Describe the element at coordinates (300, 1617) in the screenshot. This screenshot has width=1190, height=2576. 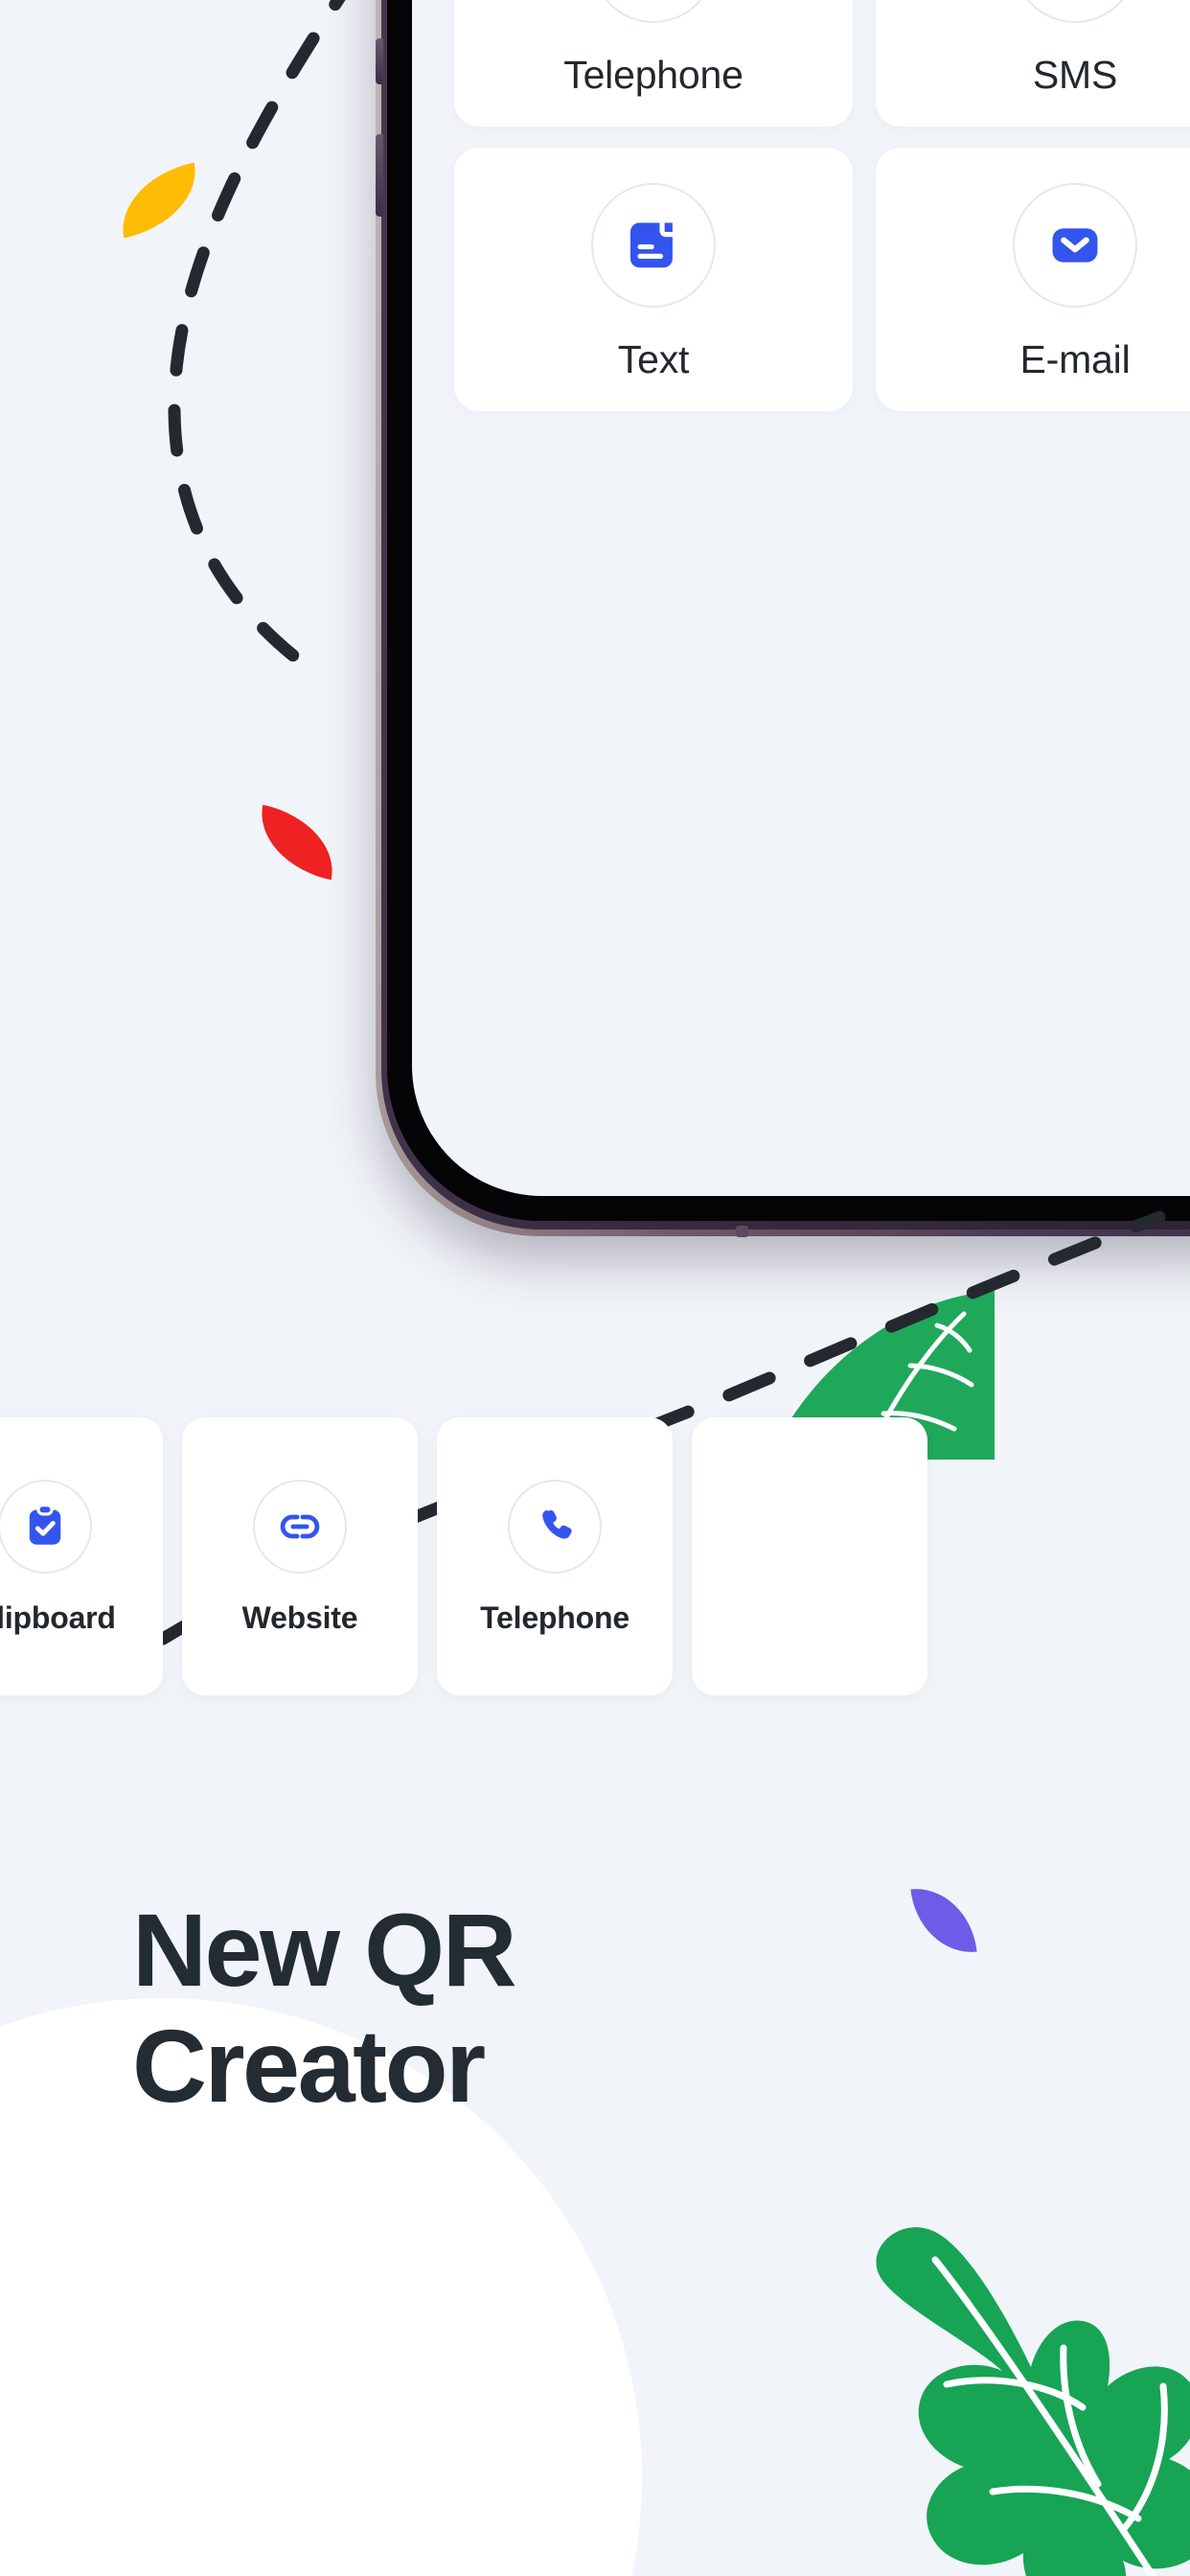
I see `carousel-card-label: Website` at that location.